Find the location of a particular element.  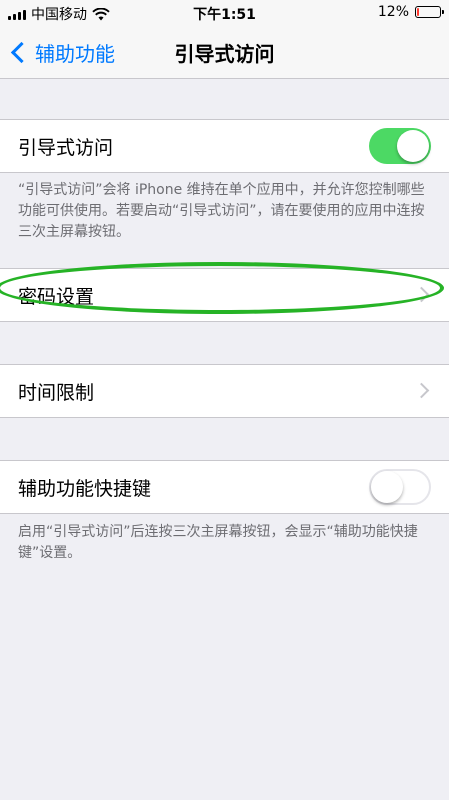

guided-access-cell: 引导式访问 is located at coordinates (224, 146).